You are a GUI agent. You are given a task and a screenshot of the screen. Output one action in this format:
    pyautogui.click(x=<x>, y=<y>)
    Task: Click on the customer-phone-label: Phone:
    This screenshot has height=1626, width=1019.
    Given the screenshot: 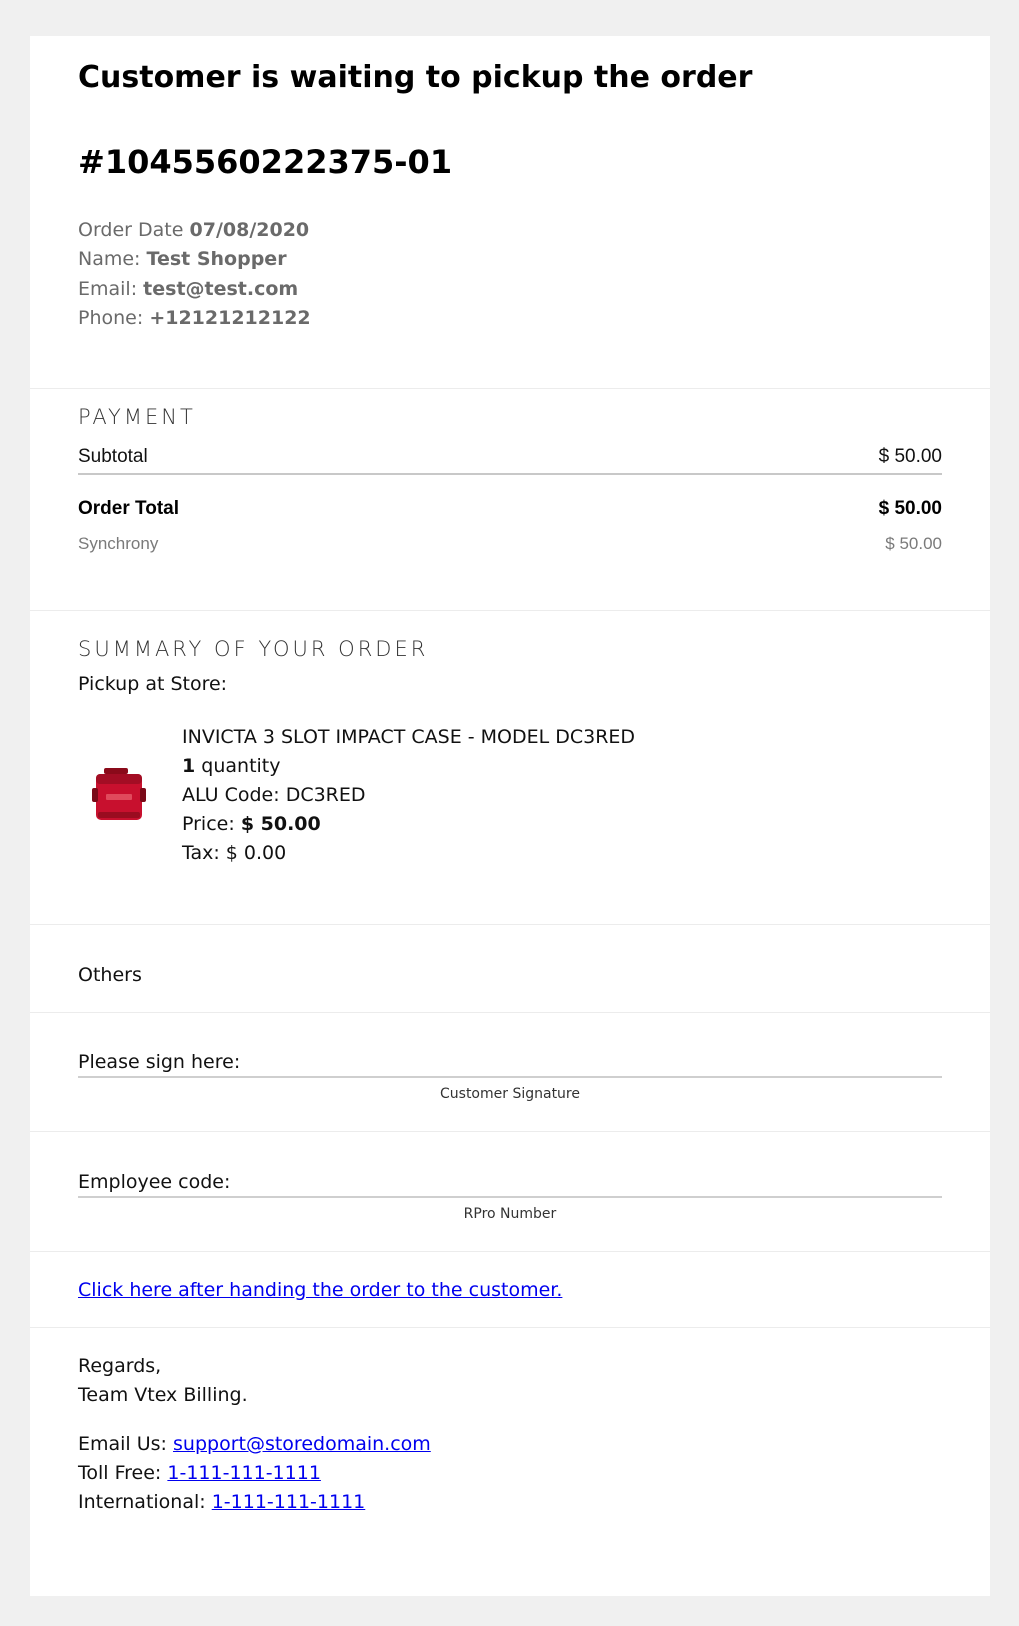 What is the action you would take?
    pyautogui.click(x=111, y=318)
    